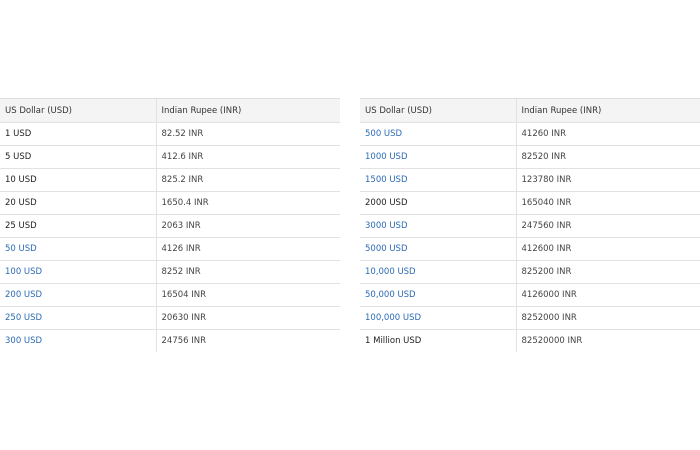 This screenshot has height=450, width=700. I want to click on table-row: 50 USD 4126 INR, so click(170, 249).